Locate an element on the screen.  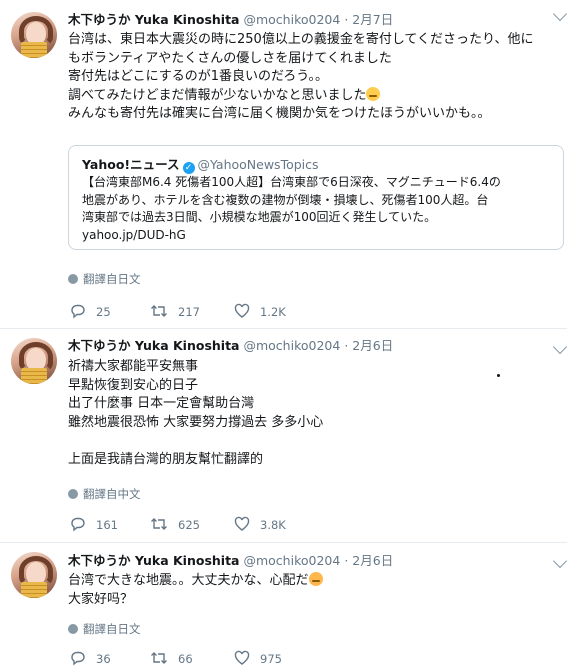
worried-face-emoji is located at coordinates (373, 93).